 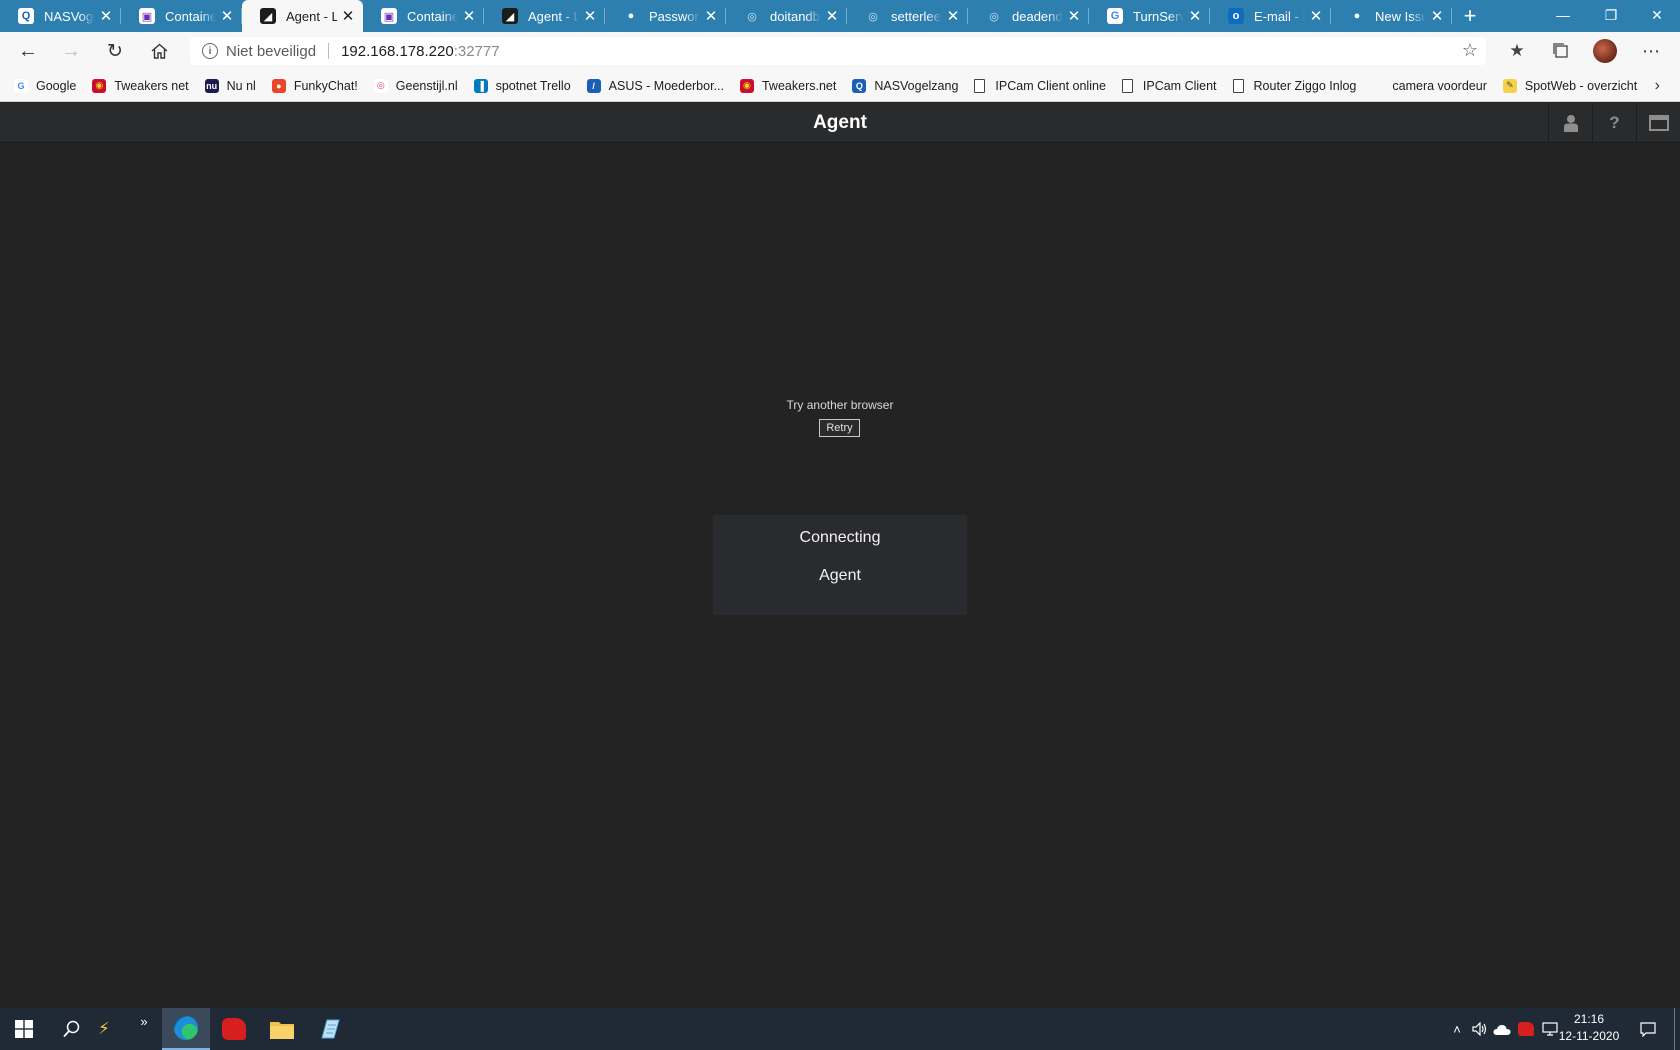 What do you see at coordinates (916, 16) in the screenshot?
I see `tab-title: setterlee/r` at bounding box center [916, 16].